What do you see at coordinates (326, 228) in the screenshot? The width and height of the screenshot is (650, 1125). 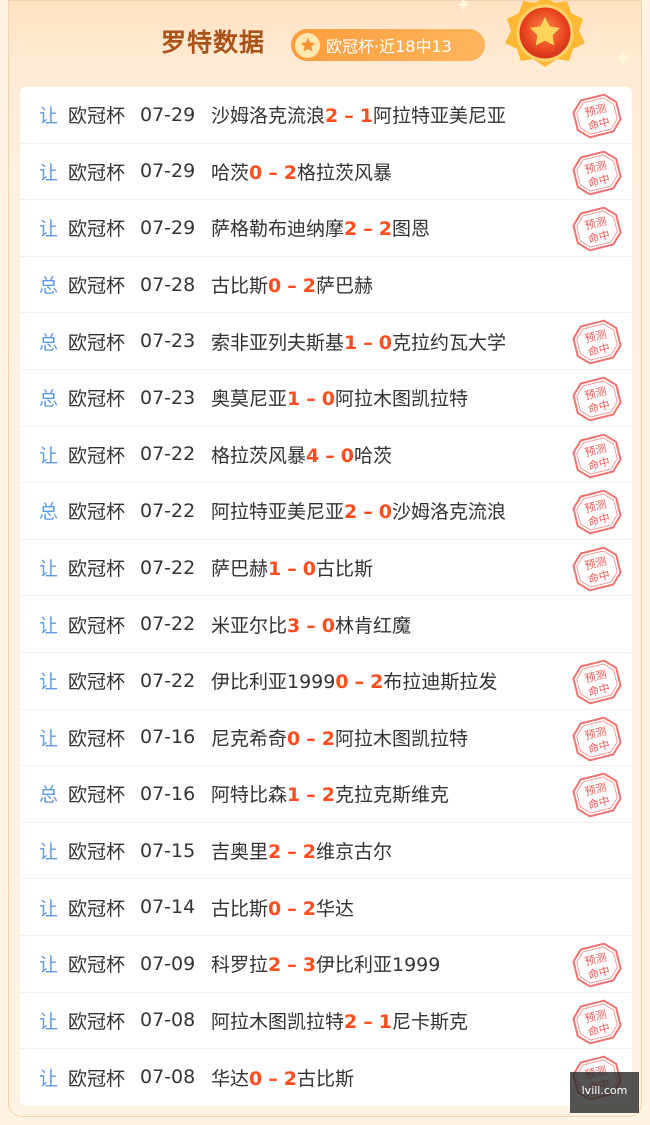 I see `list-item: 让 欧冠杯 07-29 萨格勒布迪纳摩2–2图恩 预测 命中` at bounding box center [326, 228].